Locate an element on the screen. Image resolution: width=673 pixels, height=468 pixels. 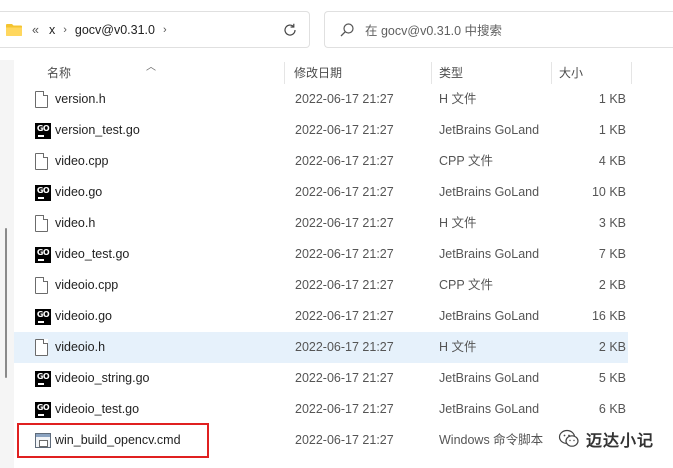
file-row: videoio.h 2022-06-17 21:27 H 文件 2 KB is located at coordinates (321, 347).